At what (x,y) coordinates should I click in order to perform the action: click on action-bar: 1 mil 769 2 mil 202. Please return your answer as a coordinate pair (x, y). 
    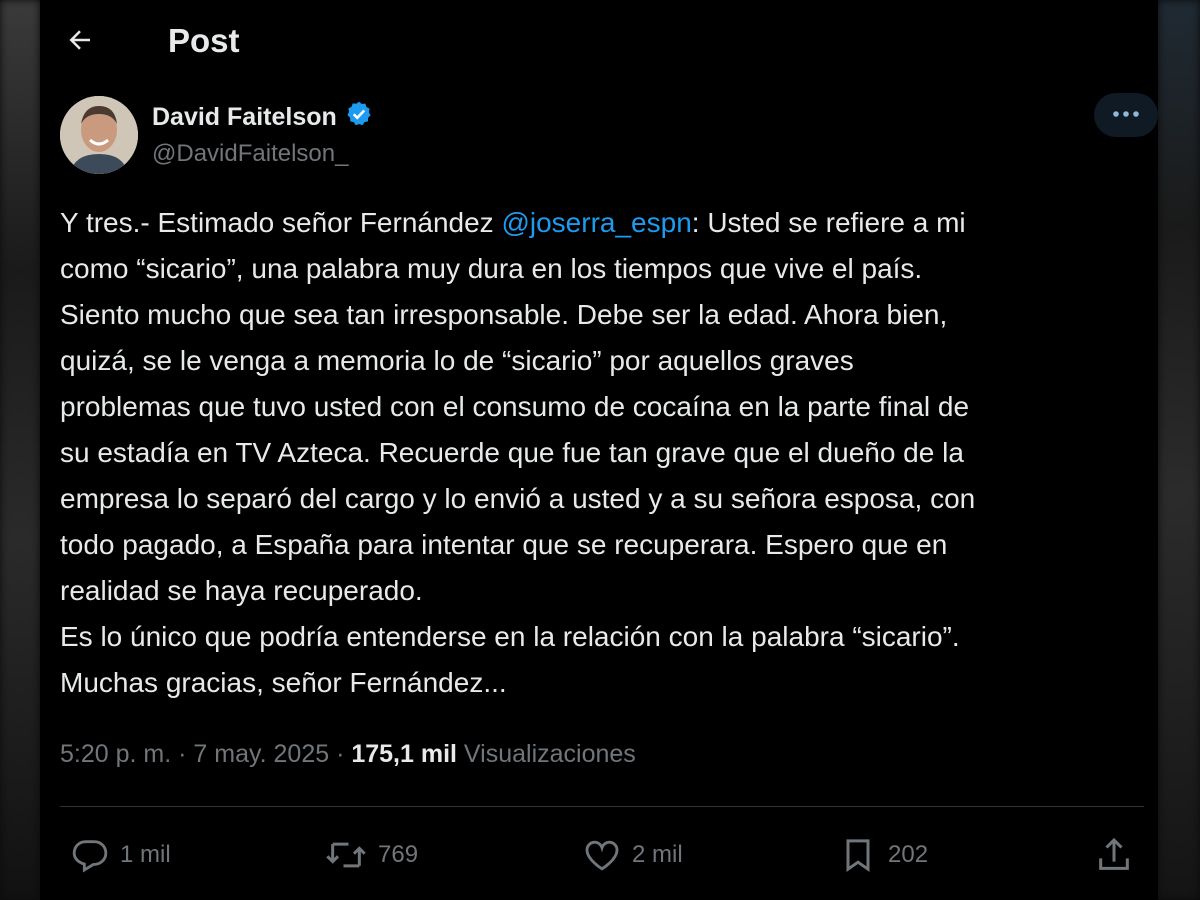
    Looking at the image, I should click on (599, 855).